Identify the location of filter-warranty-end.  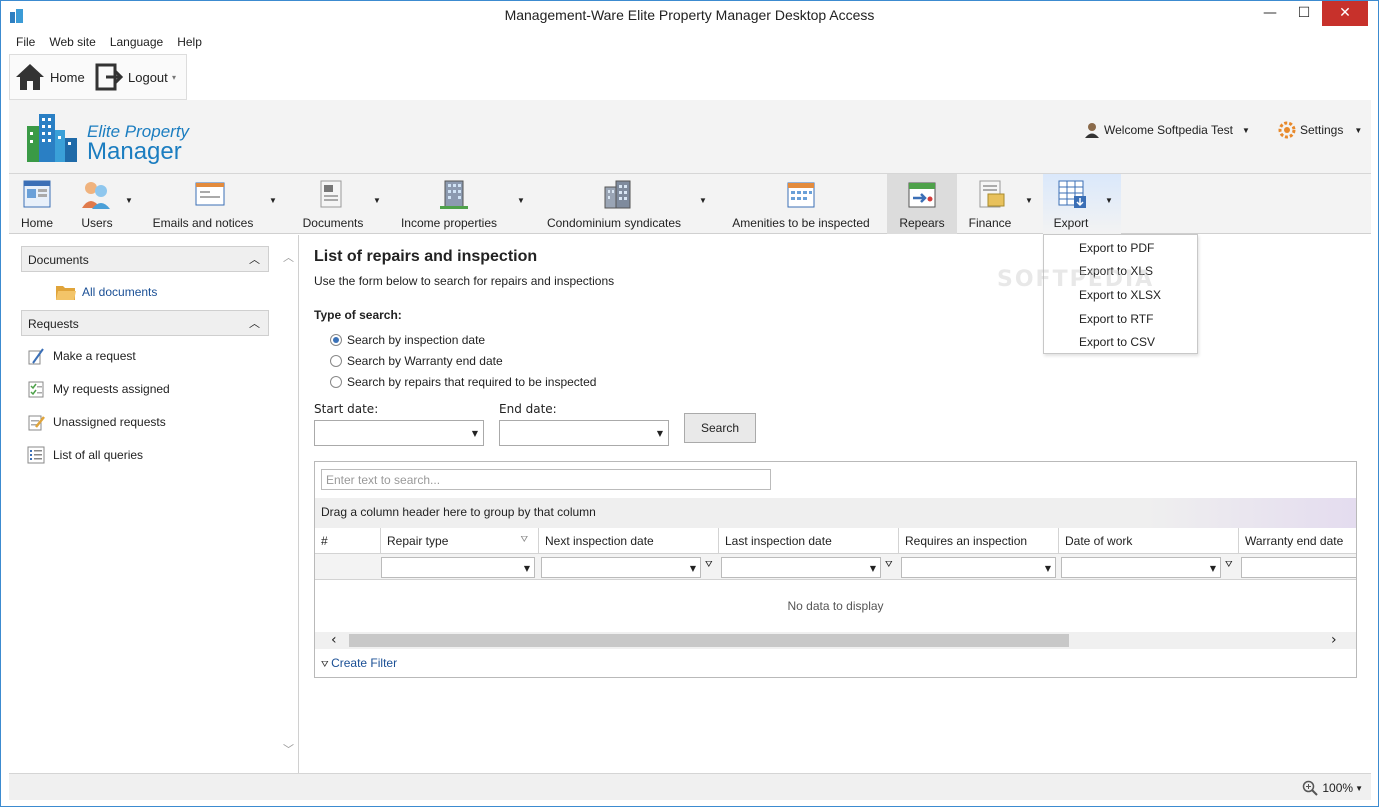
(1298, 567).